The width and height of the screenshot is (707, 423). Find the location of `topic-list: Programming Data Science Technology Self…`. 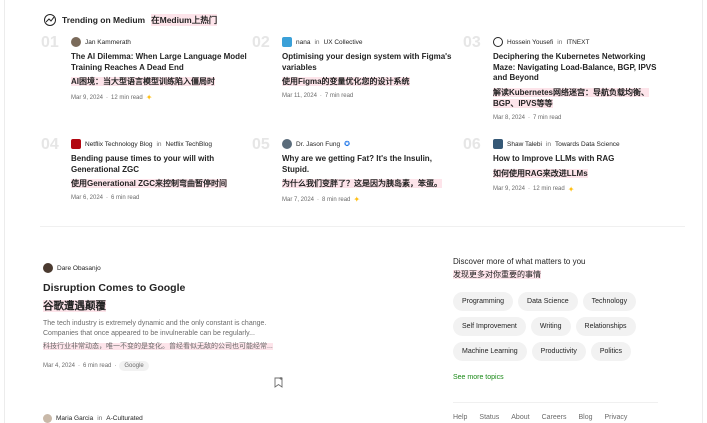

topic-list: Programming Data Science Technology Self… is located at coordinates (550, 326).